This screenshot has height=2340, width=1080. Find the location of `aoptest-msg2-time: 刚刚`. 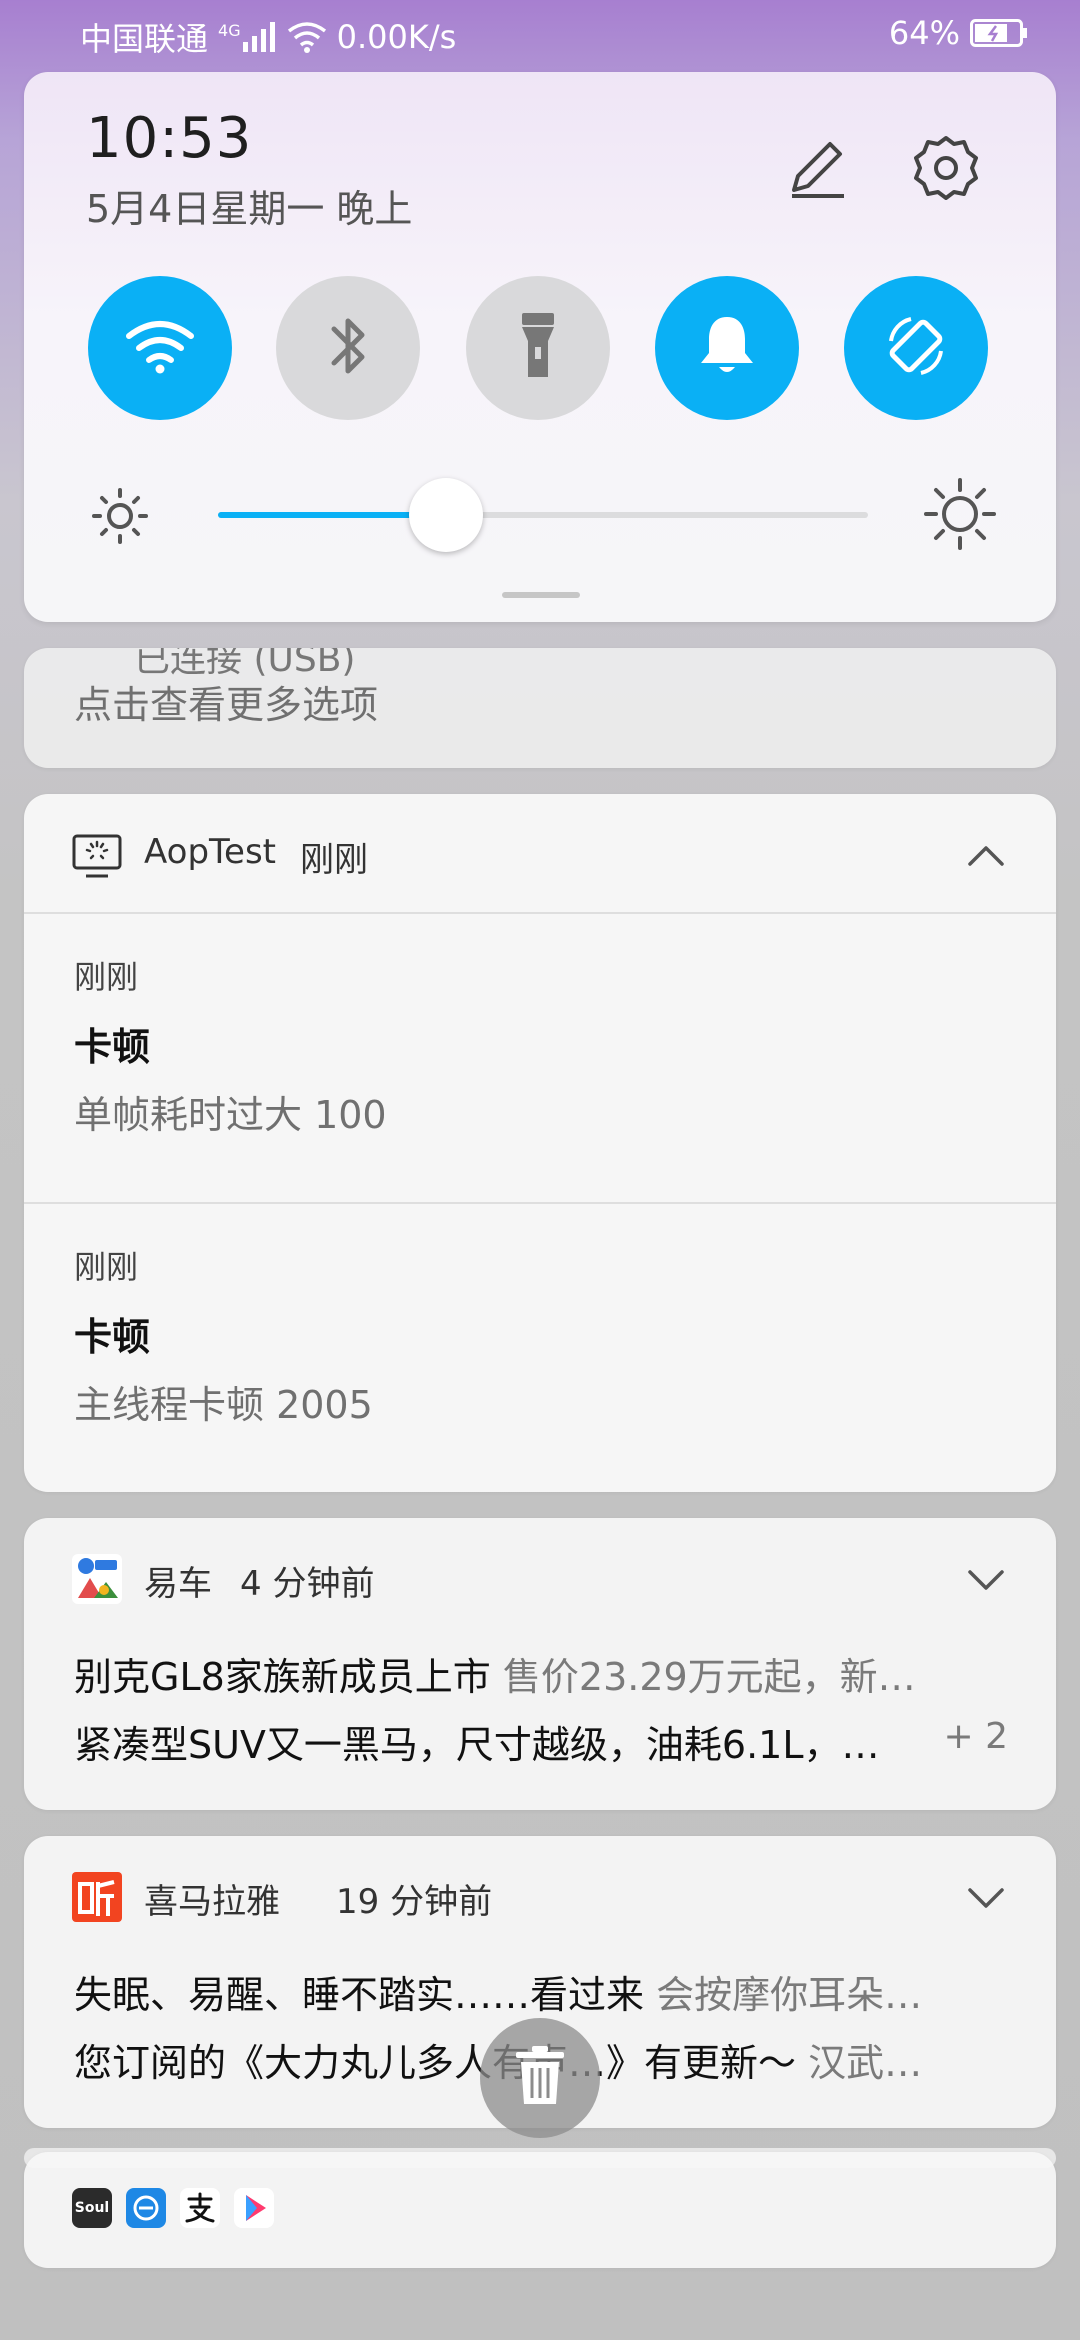

aoptest-msg2-time: 刚刚 is located at coordinates (106, 1267).